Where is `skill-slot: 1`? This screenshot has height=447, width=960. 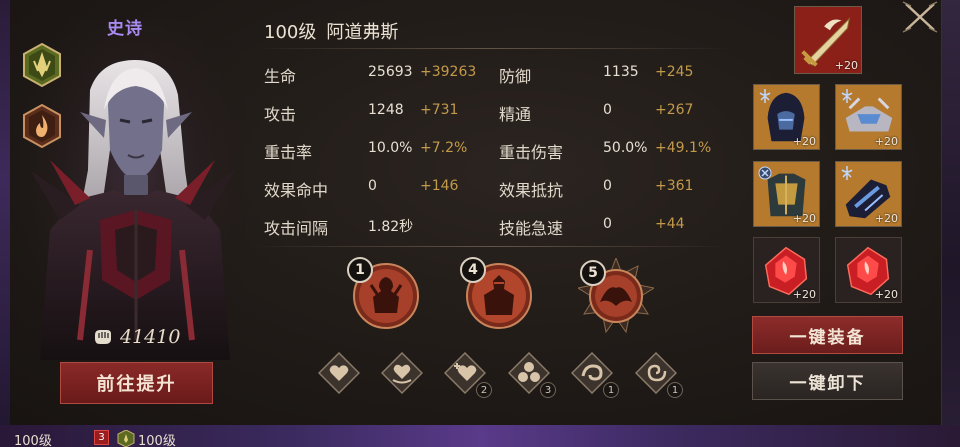 skill-slot: 1 is located at coordinates (384, 294).